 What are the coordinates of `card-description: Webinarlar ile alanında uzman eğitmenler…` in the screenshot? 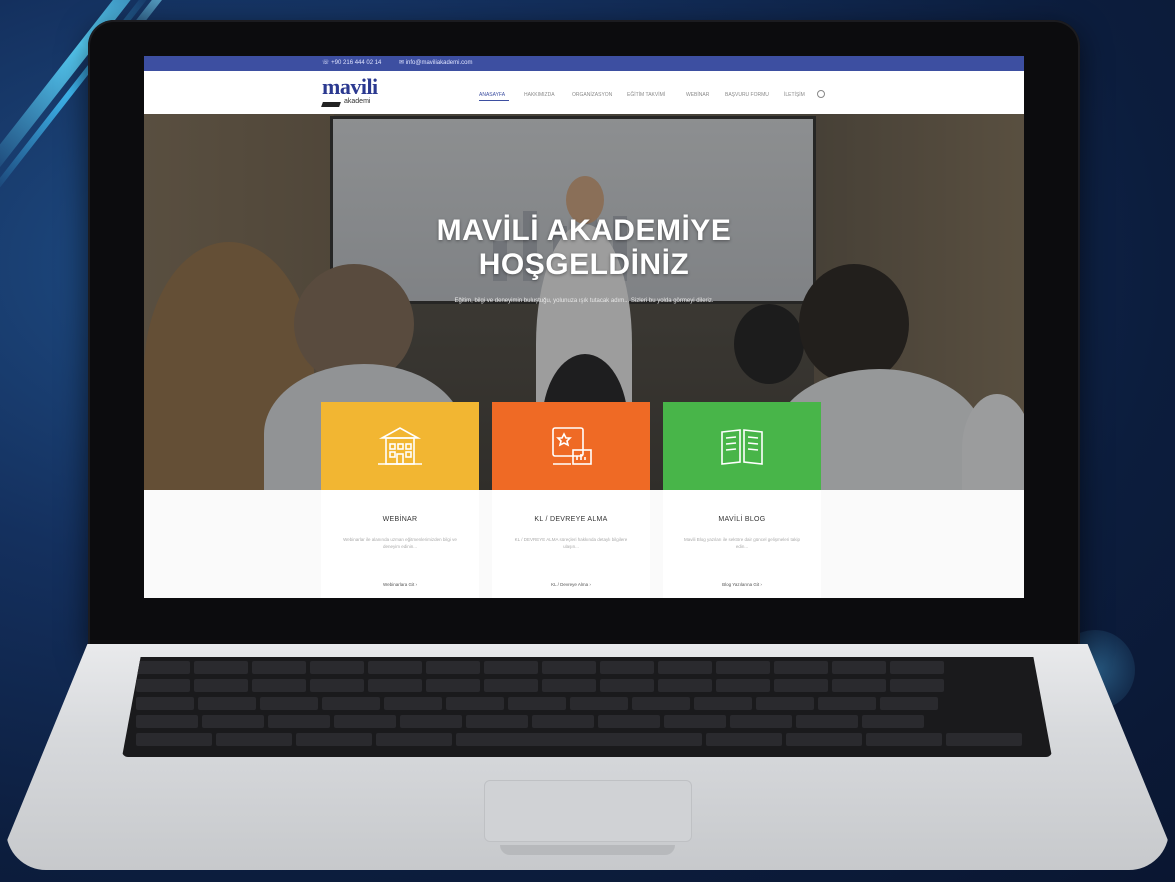 It's located at (400, 543).